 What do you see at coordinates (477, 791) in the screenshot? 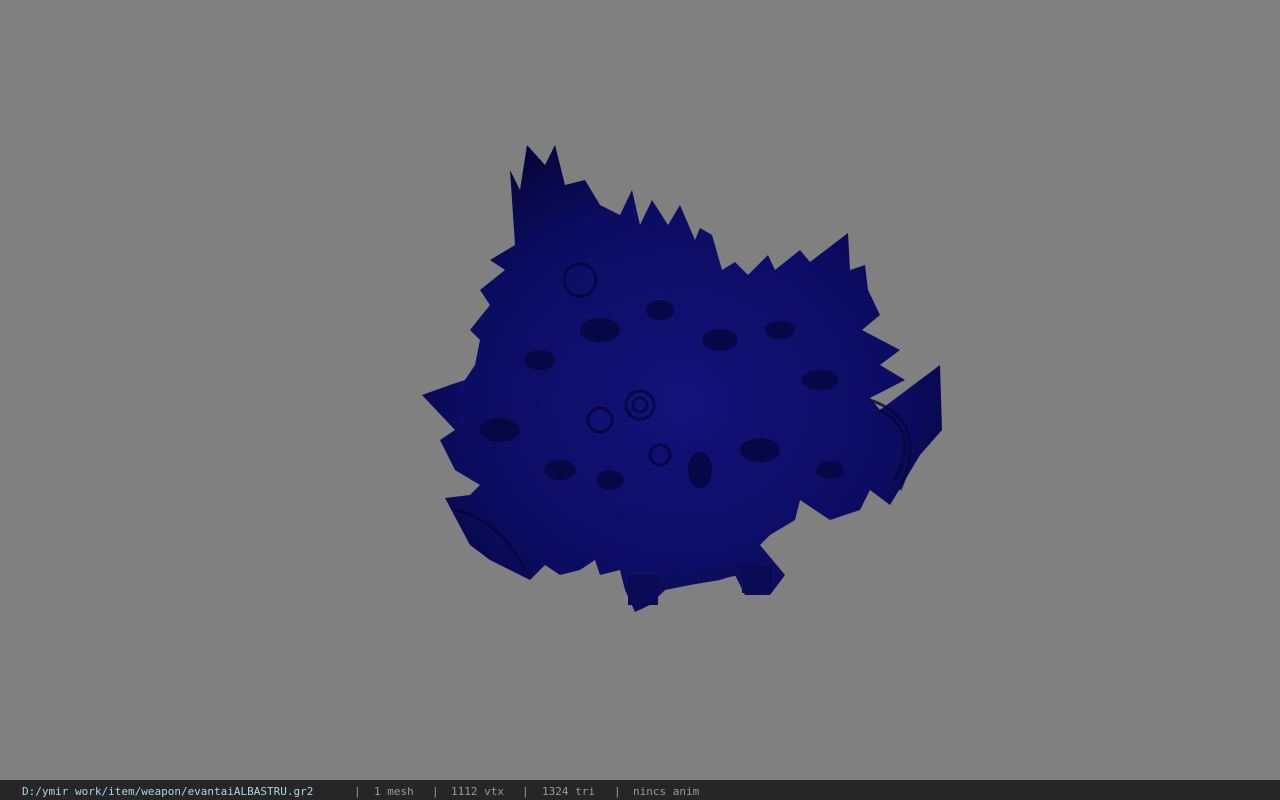
I see `vertex-count: 1112 vtx` at bounding box center [477, 791].